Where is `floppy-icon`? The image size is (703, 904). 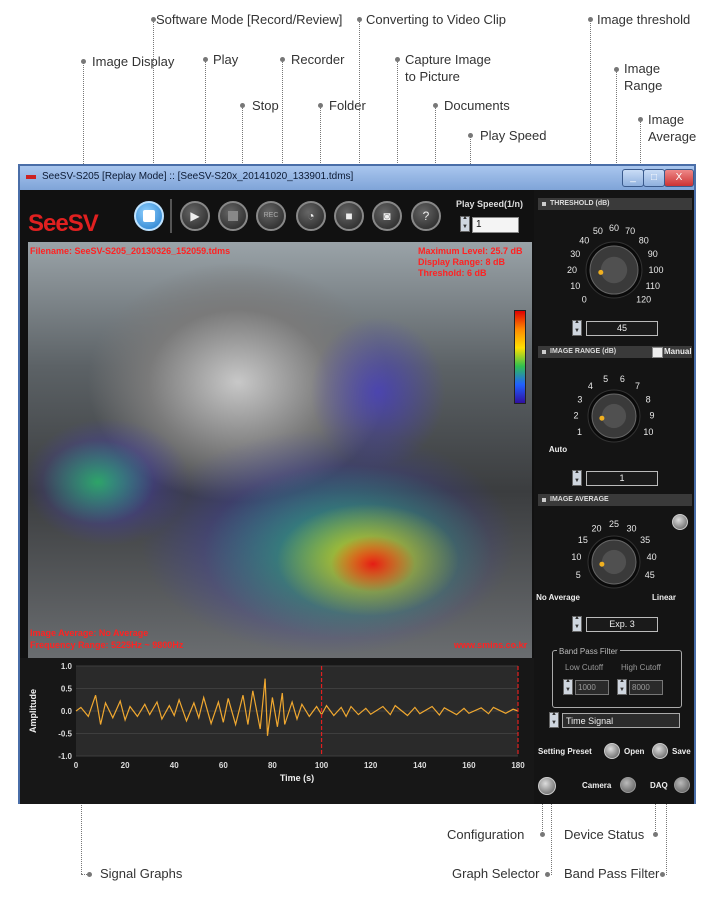
floppy-icon is located at coordinates (149, 216).